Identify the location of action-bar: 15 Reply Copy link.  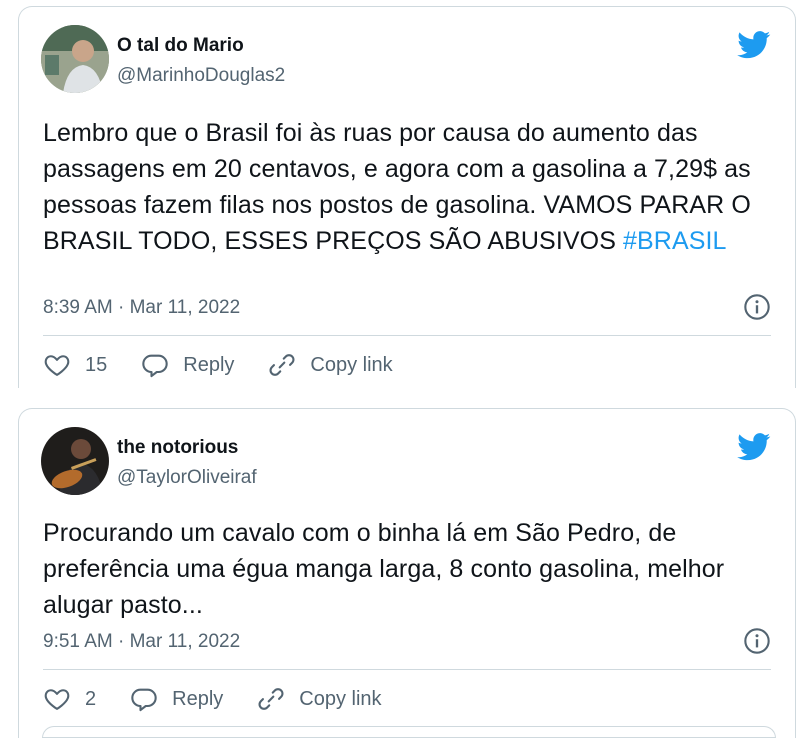
(235, 365).